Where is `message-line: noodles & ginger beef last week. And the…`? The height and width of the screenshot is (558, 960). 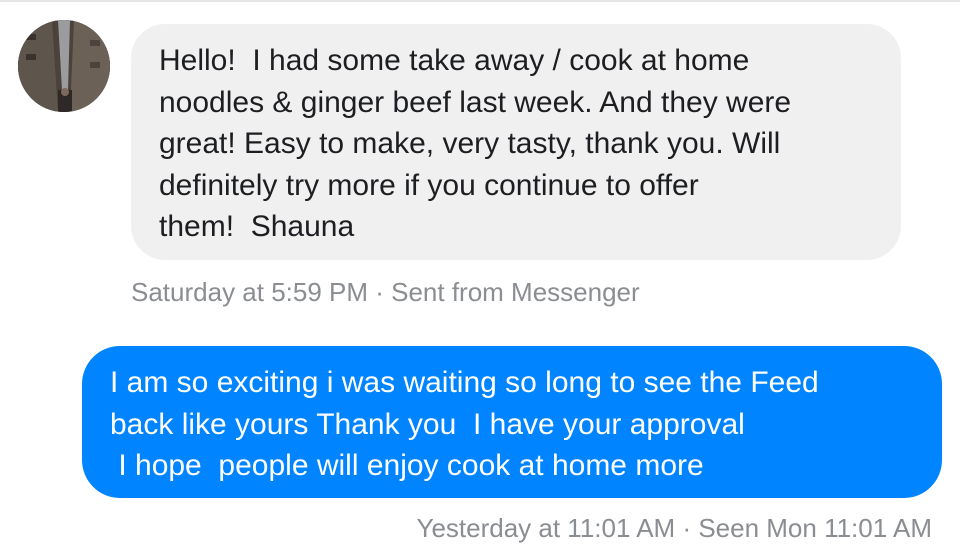 message-line: noodles & ginger beef last week. And the… is located at coordinates (475, 102).